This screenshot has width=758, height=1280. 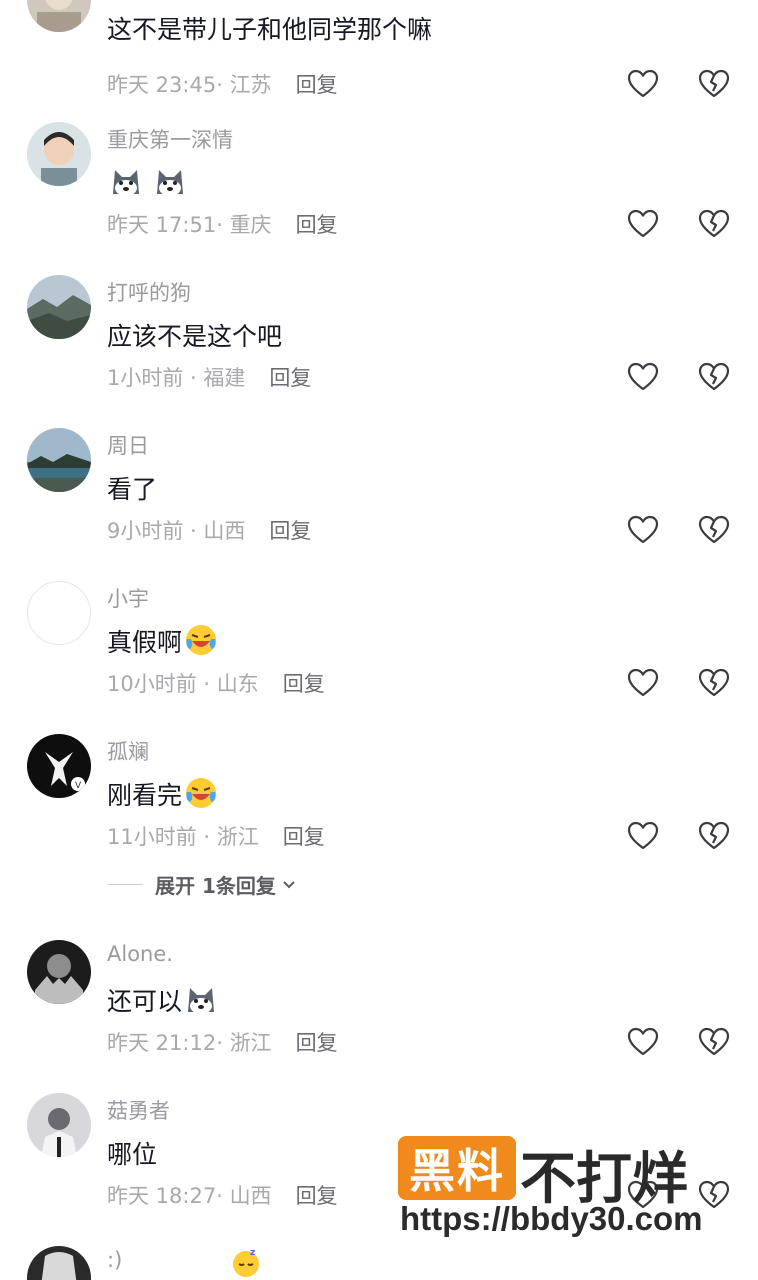 What do you see at coordinates (224, 378) in the screenshot?
I see `comment-location: 福建` at bounding box center [224, 378].